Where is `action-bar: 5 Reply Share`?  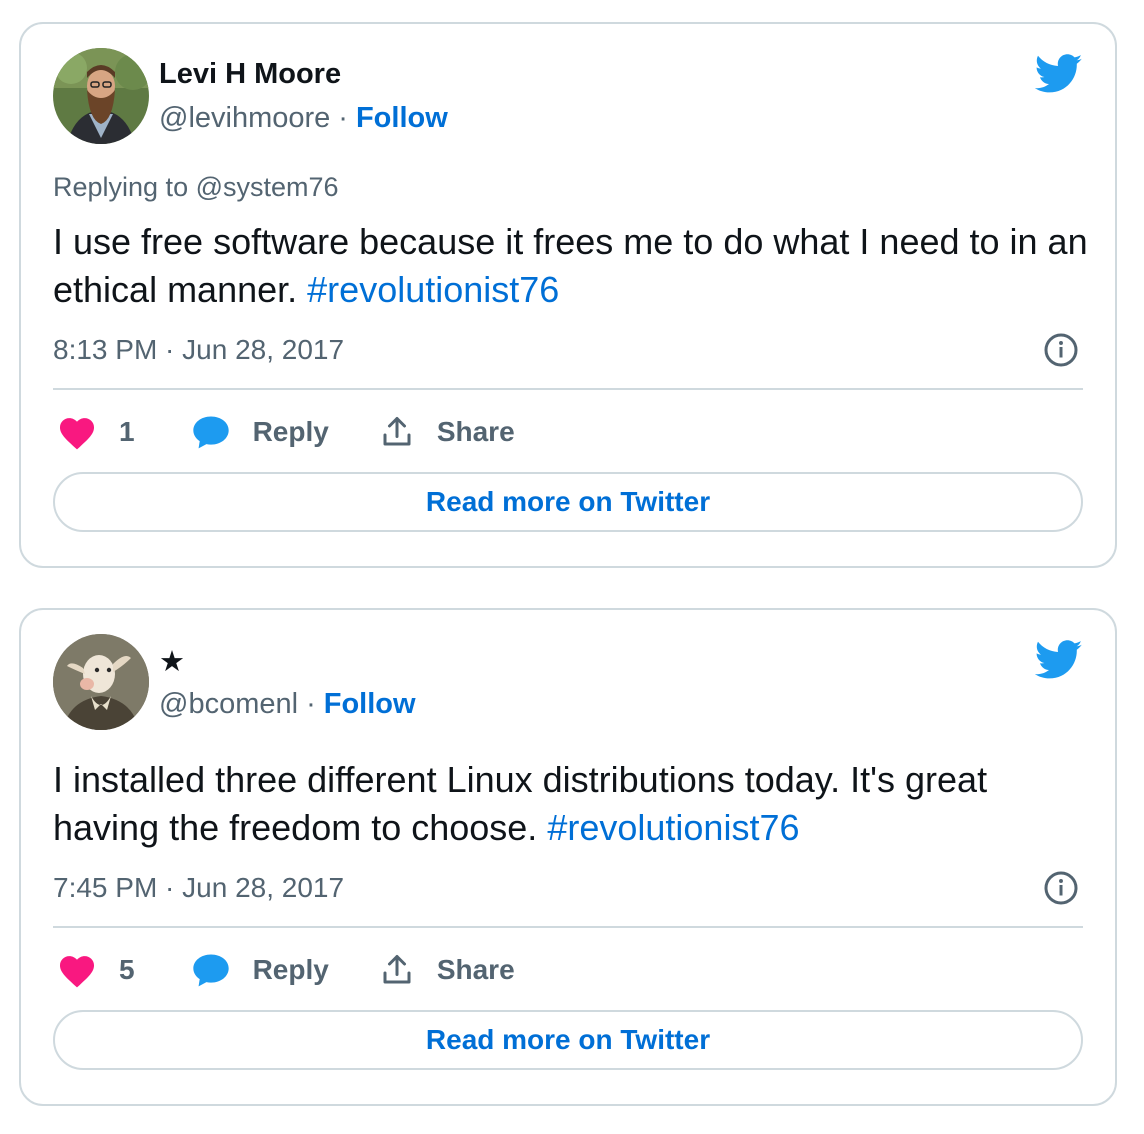
action-bar: 5 Reply Share is located at coordinates (286, 970).